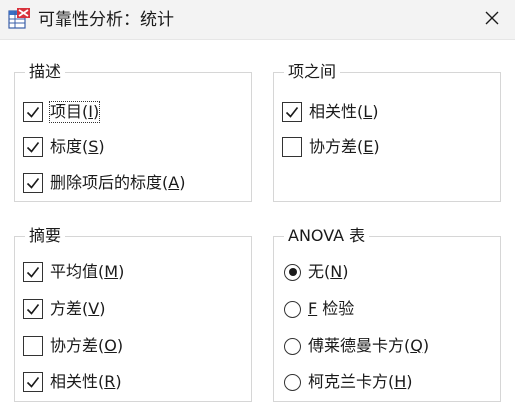 This screenshot has height=416, width=515. I want to click on checkbox-label: 方差(V), so click(77, 309).